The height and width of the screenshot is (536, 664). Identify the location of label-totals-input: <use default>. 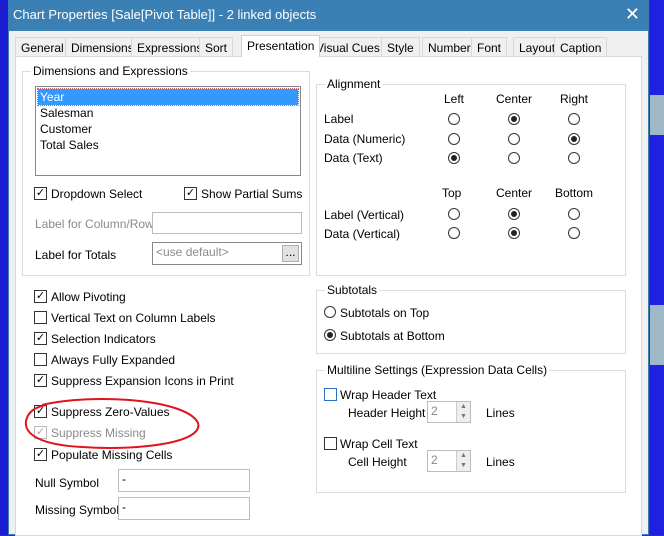
(227, 253).